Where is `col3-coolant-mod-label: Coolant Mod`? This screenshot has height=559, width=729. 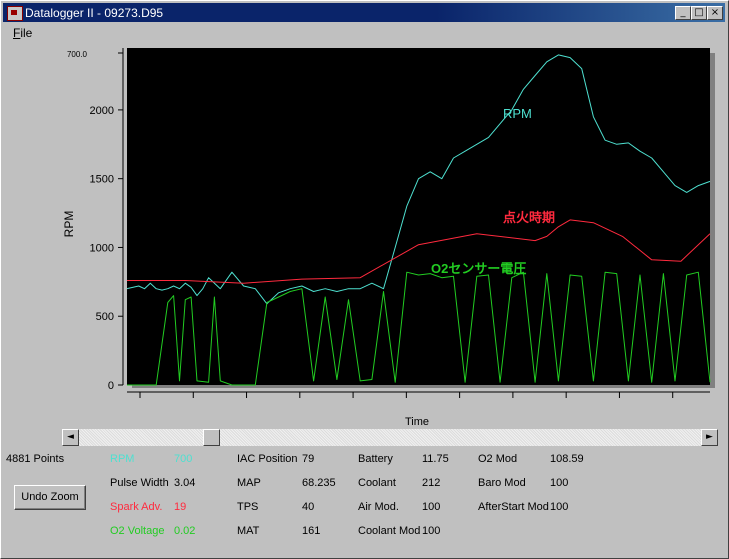 col3-coolant-mod-label: Coolant Mod is located at coordinates (389, 531).